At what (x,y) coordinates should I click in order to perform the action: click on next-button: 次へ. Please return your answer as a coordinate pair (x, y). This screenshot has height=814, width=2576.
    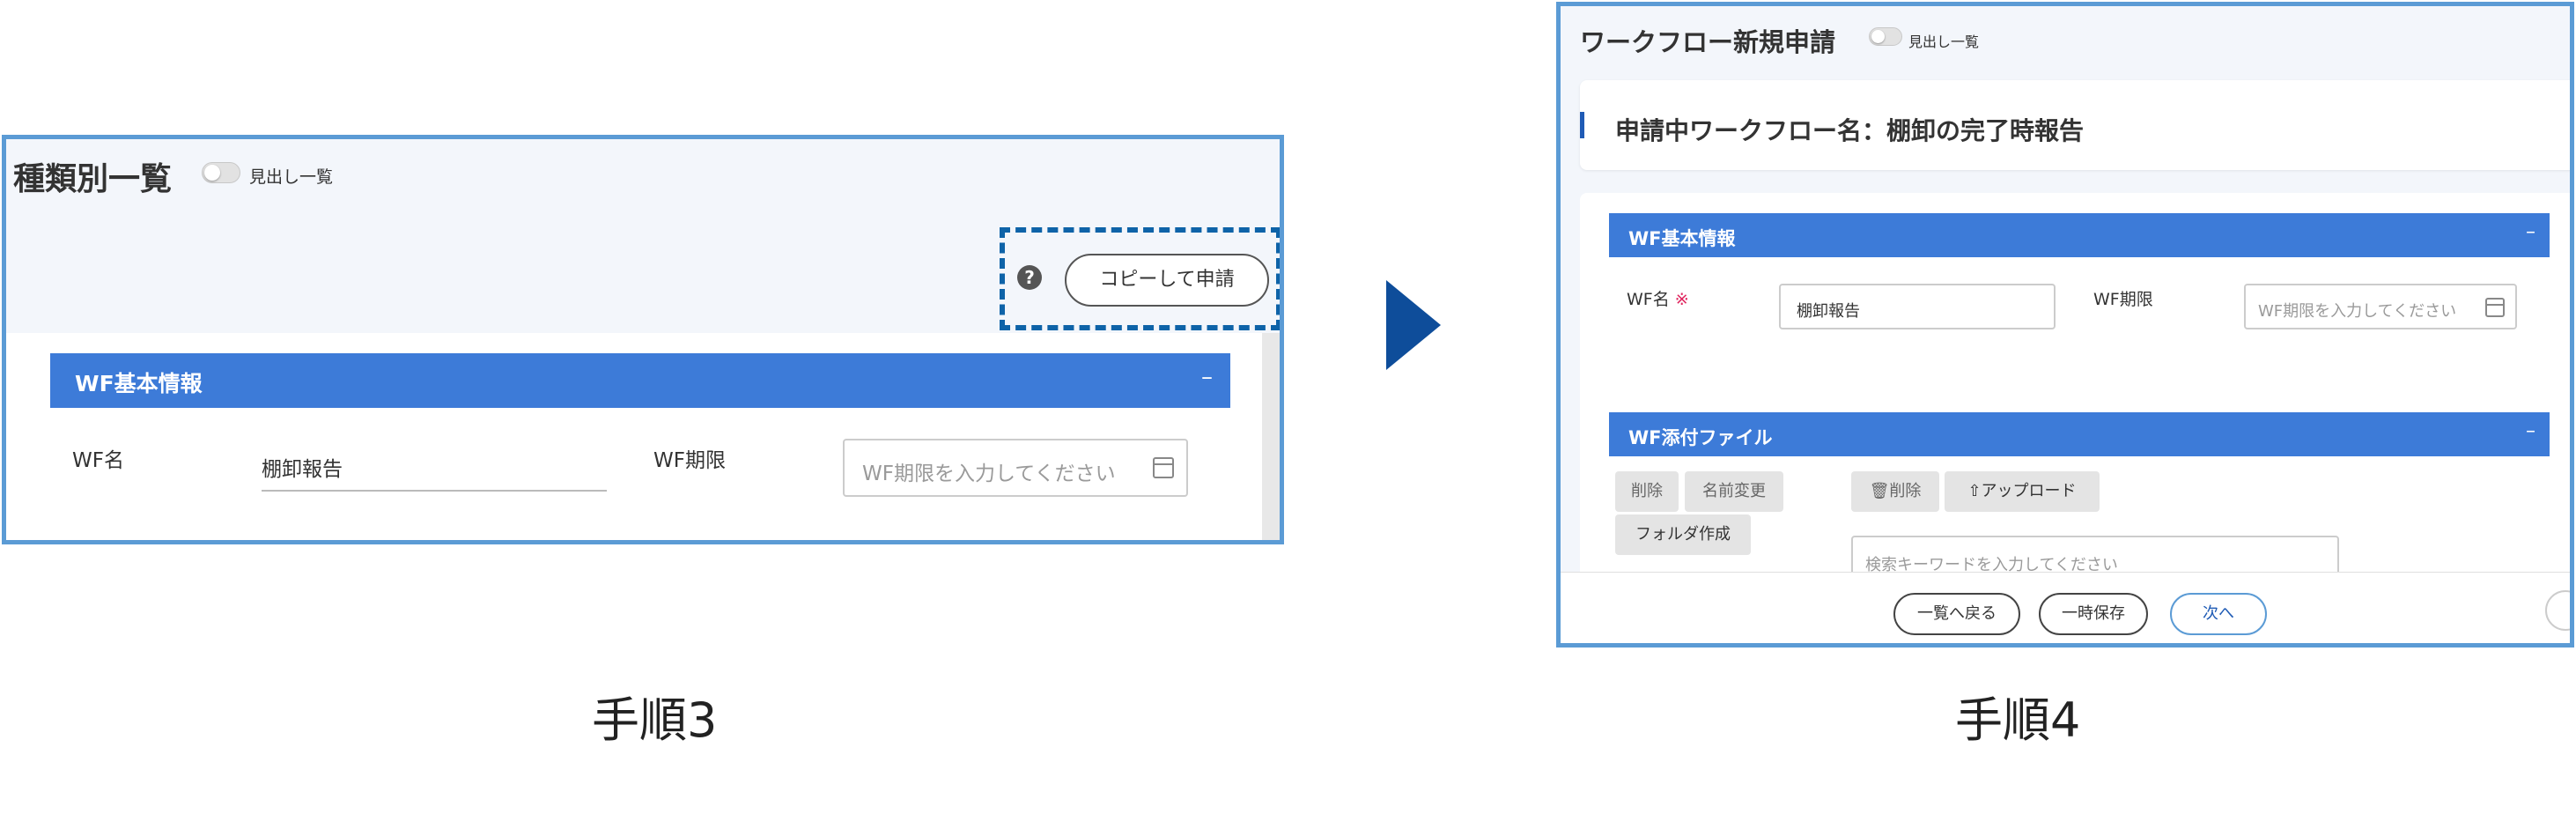
    Looking at the image, I should click on (2218, 614).